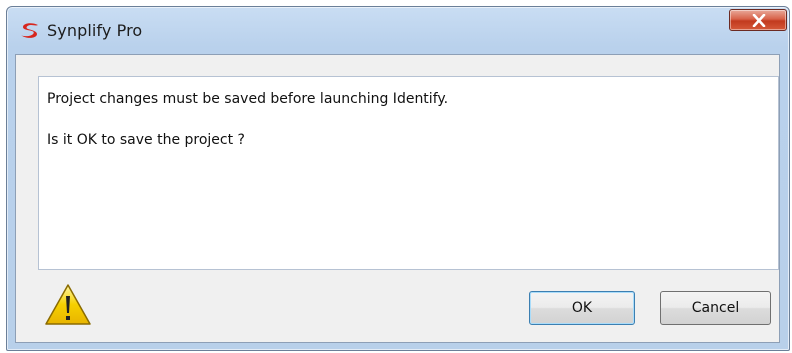  What do you see at coordinates (146, 140) in the screenshot?
I see `question-text: Is it OK to save the project ?` at bounding box center [146, 140].